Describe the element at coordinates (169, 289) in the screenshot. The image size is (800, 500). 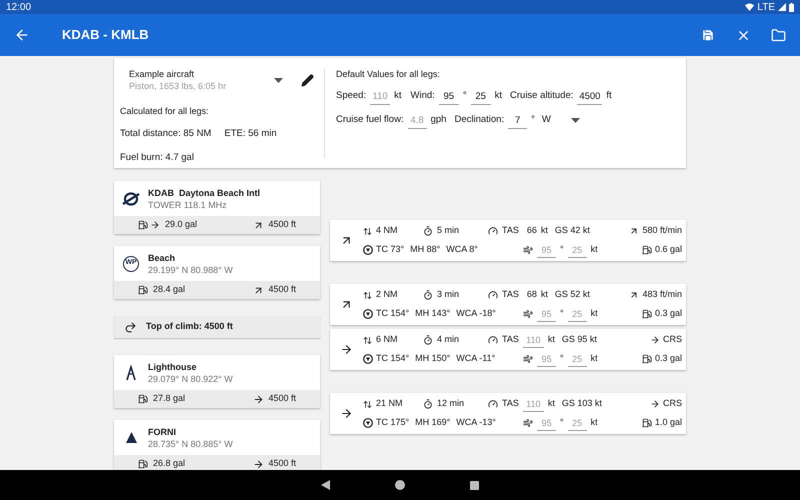
I see `fuel-amount: 28.4 gal` at that location.